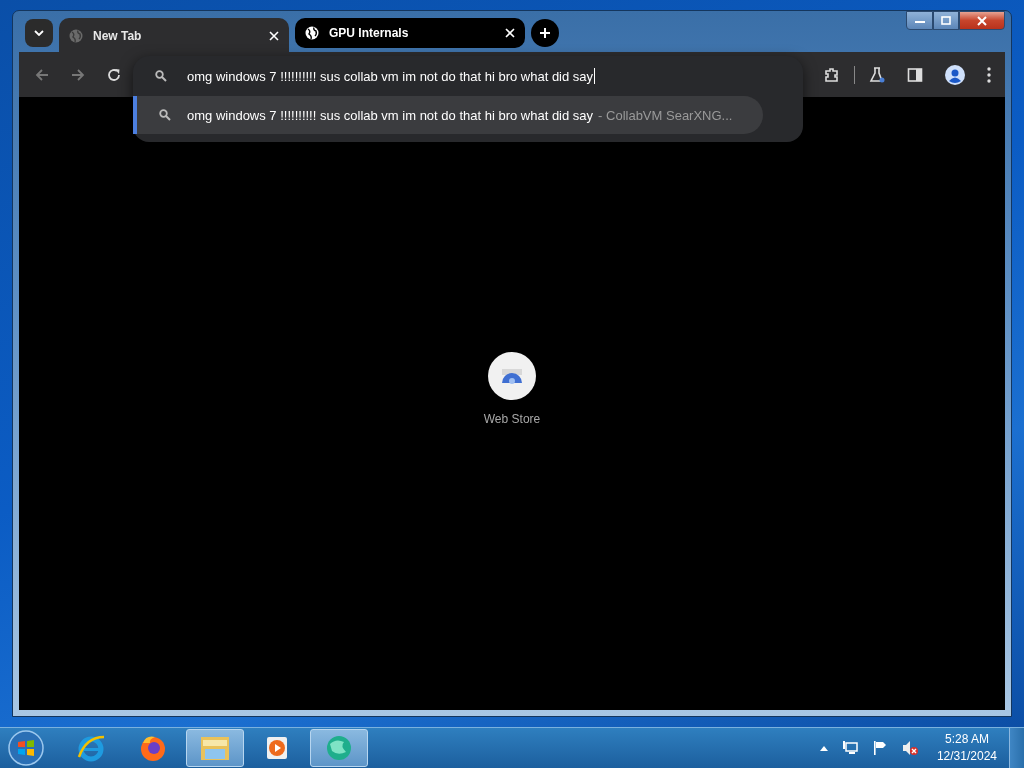 This screenshot has width=1024, height=768. I want to click on media-player-icon, so click(277, 748).